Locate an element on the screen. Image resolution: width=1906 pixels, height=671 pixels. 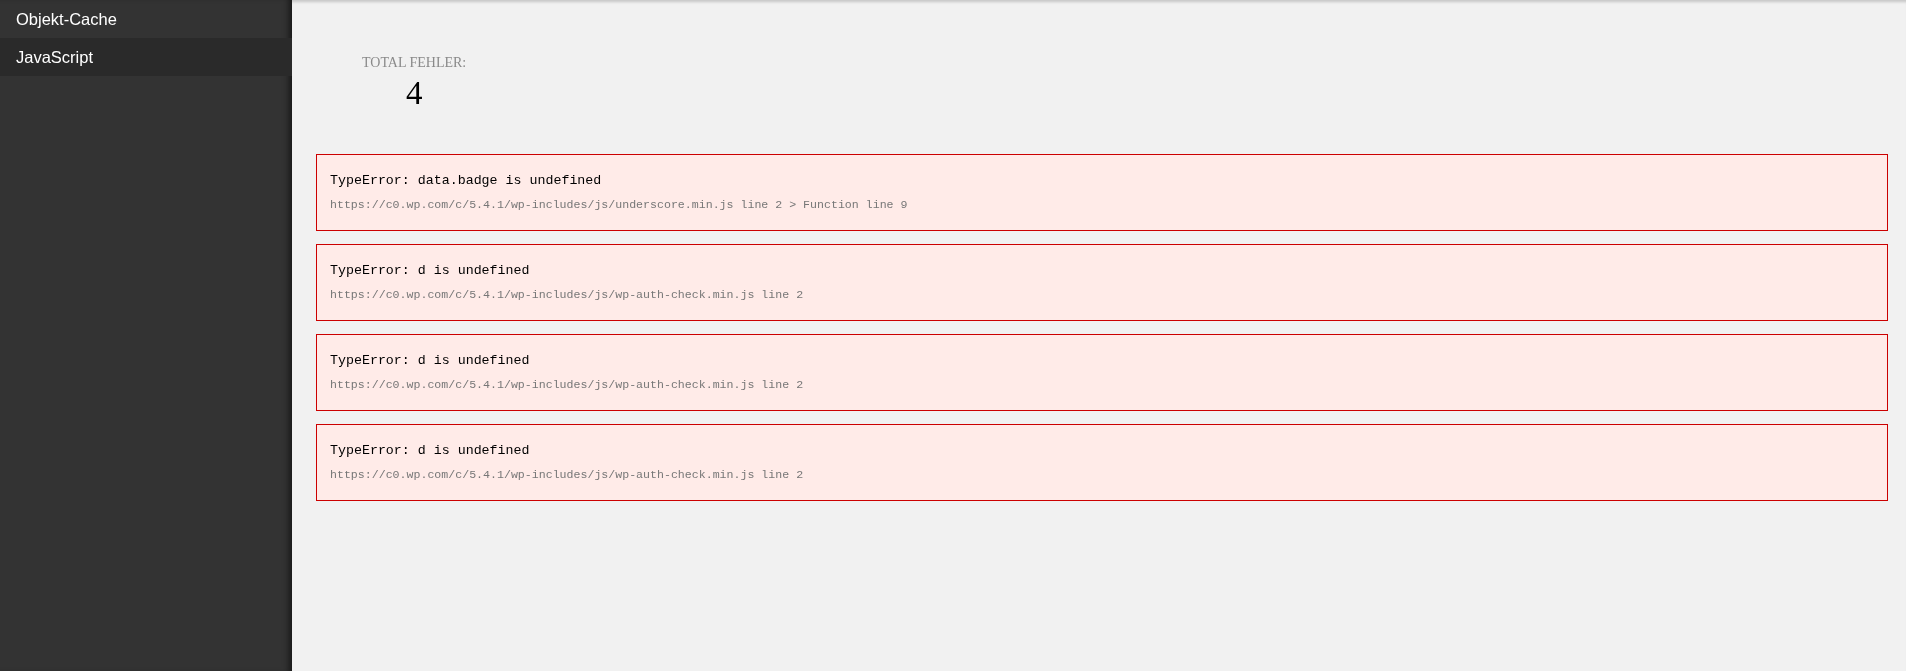
sidebar-item: Objekt-Cache is located at coordinates (146, 19).